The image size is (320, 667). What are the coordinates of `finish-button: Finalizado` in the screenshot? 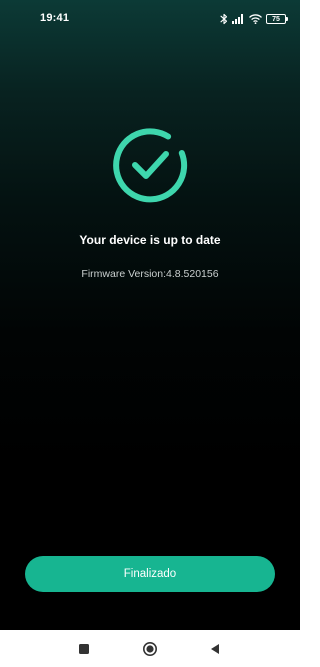 It's located at (150, 574).